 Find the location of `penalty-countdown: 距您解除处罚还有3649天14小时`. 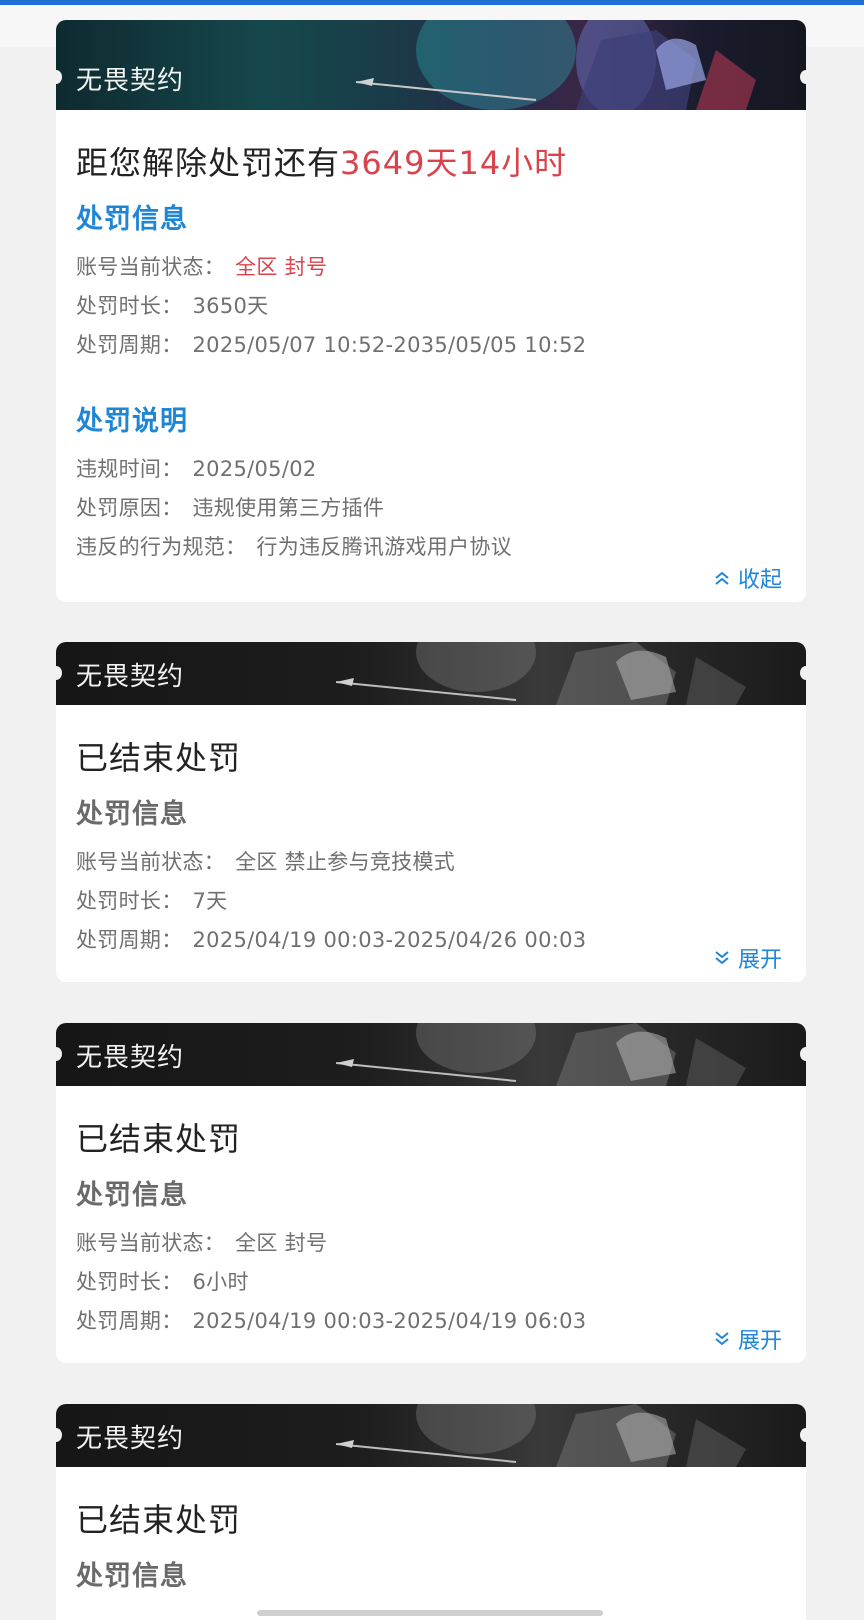

penalty-countdown: 距您解除处罚还有3649天14小时 is located at coordinates (431, 155).